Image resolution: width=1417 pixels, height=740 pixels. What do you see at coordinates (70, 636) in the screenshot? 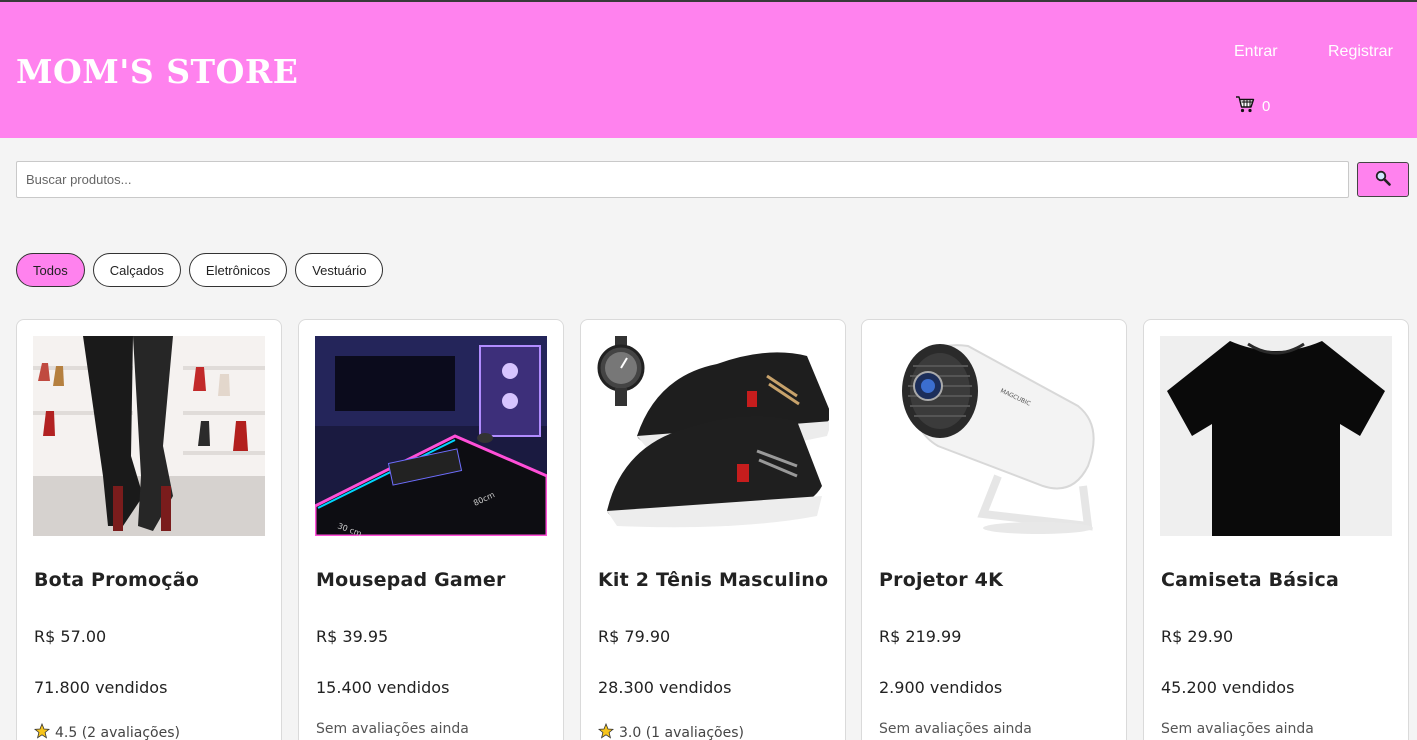
I see `product-price: R$ 57.00` at bounding box center [70, 636].